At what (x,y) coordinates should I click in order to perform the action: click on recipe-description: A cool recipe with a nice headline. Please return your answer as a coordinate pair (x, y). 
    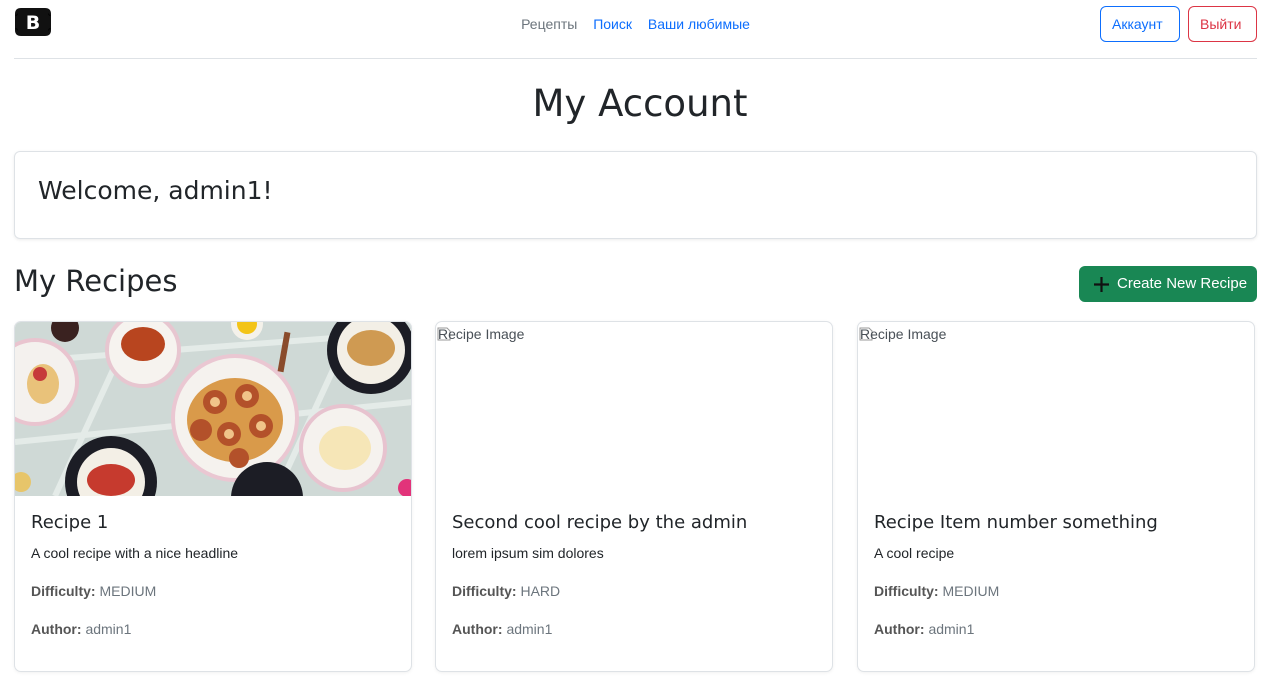
    Looking at the image, I should click on (135, 553).